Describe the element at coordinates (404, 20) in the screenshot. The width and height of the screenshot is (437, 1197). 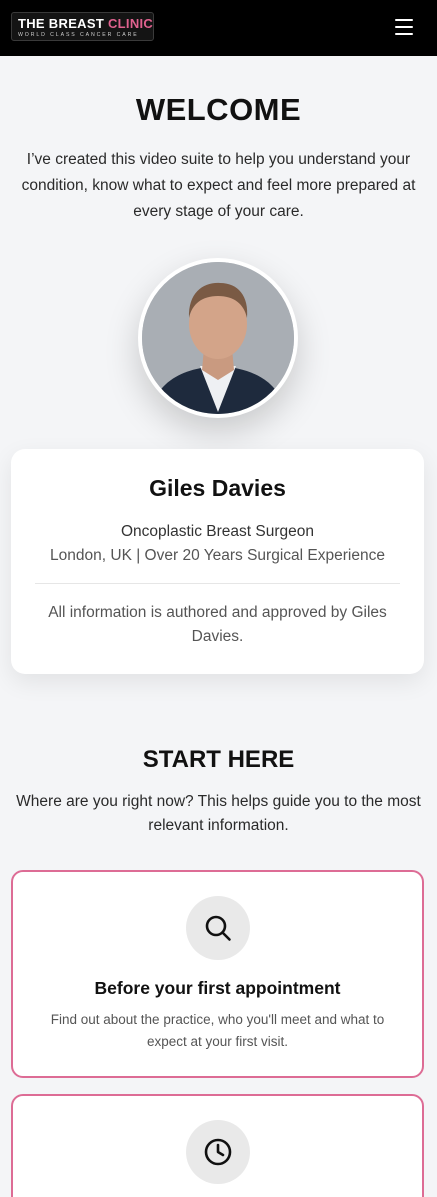
I see `menu-bar-top` at that location.